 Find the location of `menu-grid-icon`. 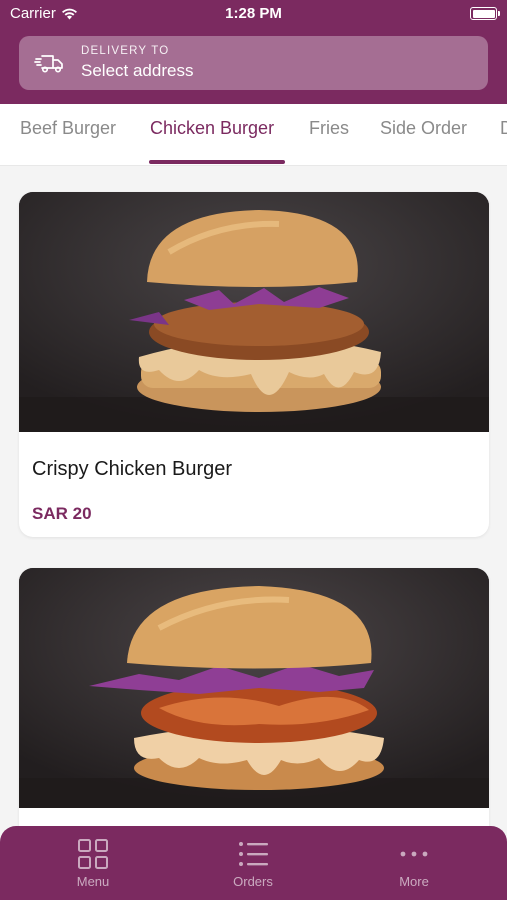

menu-grid-icon is located at coordinates (93, 854).